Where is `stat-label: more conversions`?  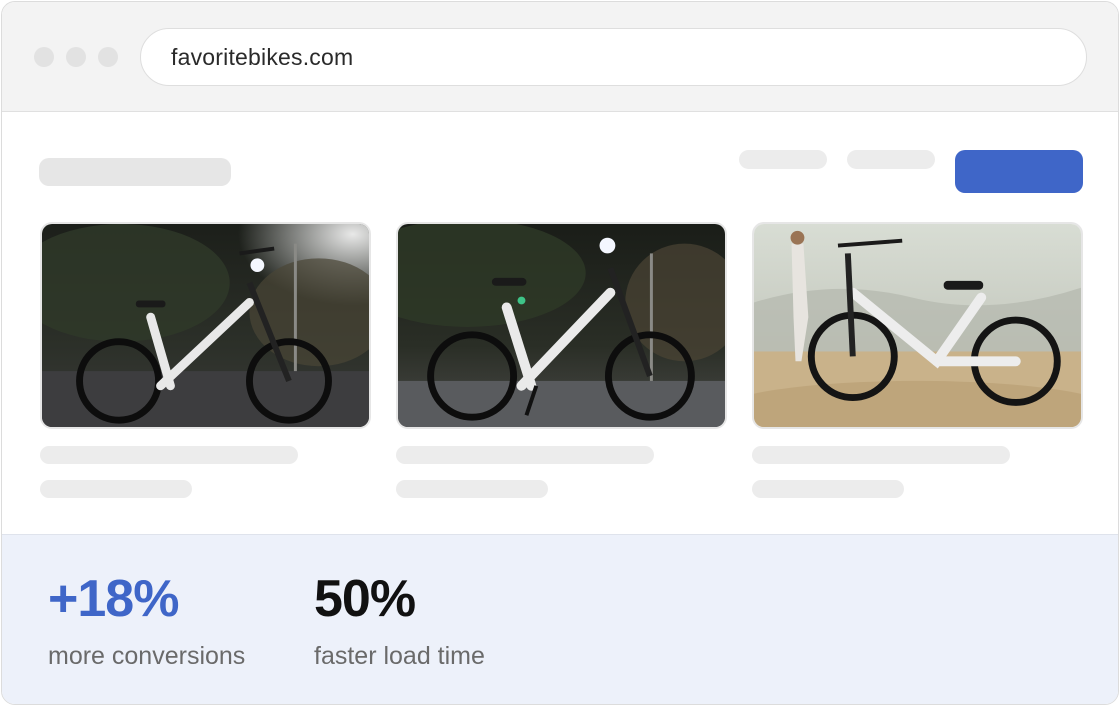 stat-label: more conversions is located at coordinates (147, 656).